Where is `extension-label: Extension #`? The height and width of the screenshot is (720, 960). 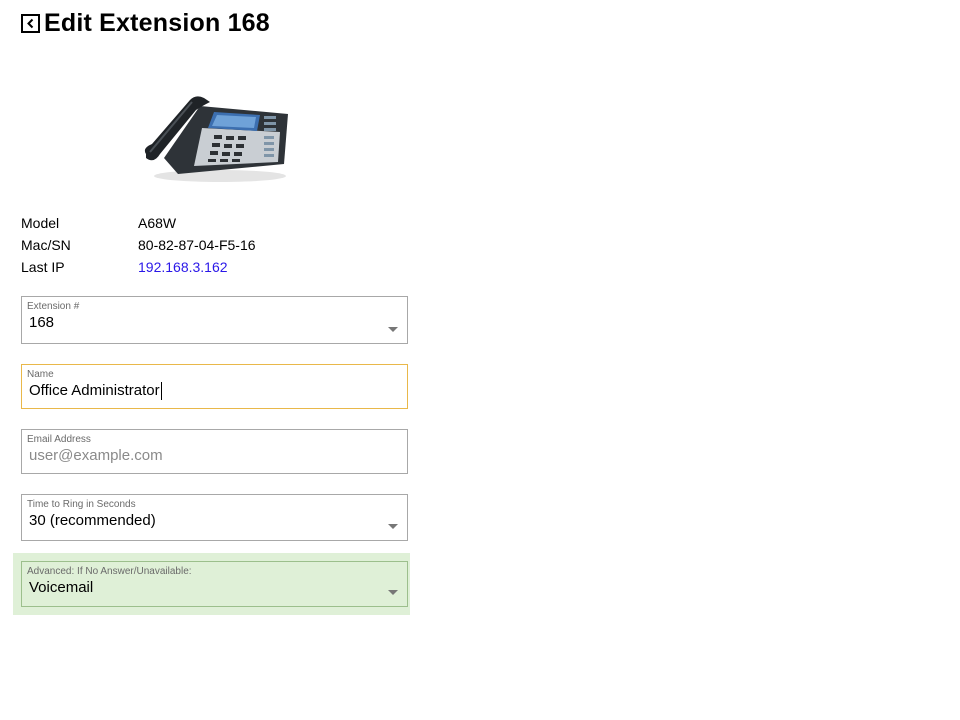
extension-label: Extension # is located at coordinates (53, 306).